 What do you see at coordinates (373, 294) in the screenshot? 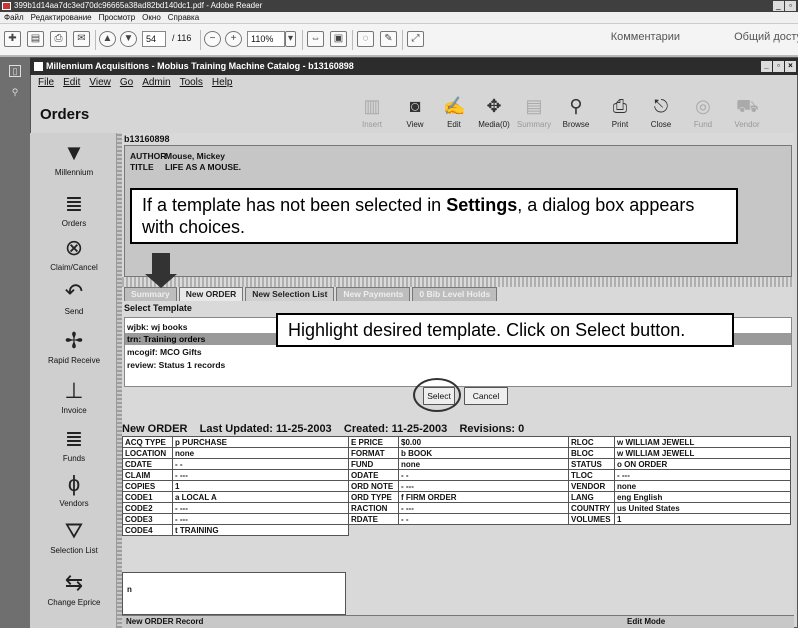
I see `tab-new-payments: New Payments` at bounding box center [373, 294].